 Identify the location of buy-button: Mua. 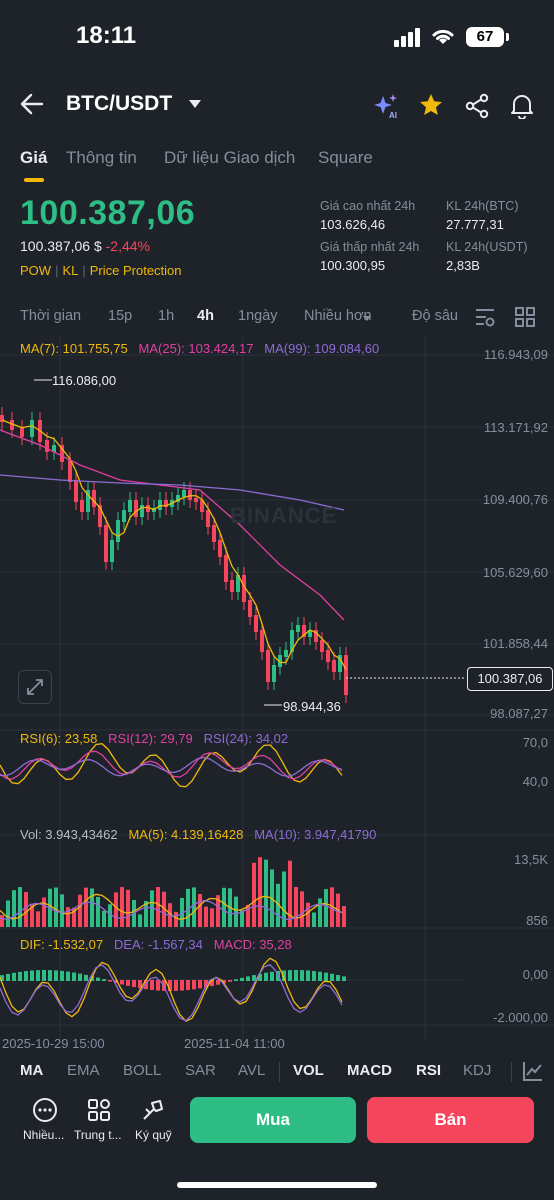
(273, 1120).